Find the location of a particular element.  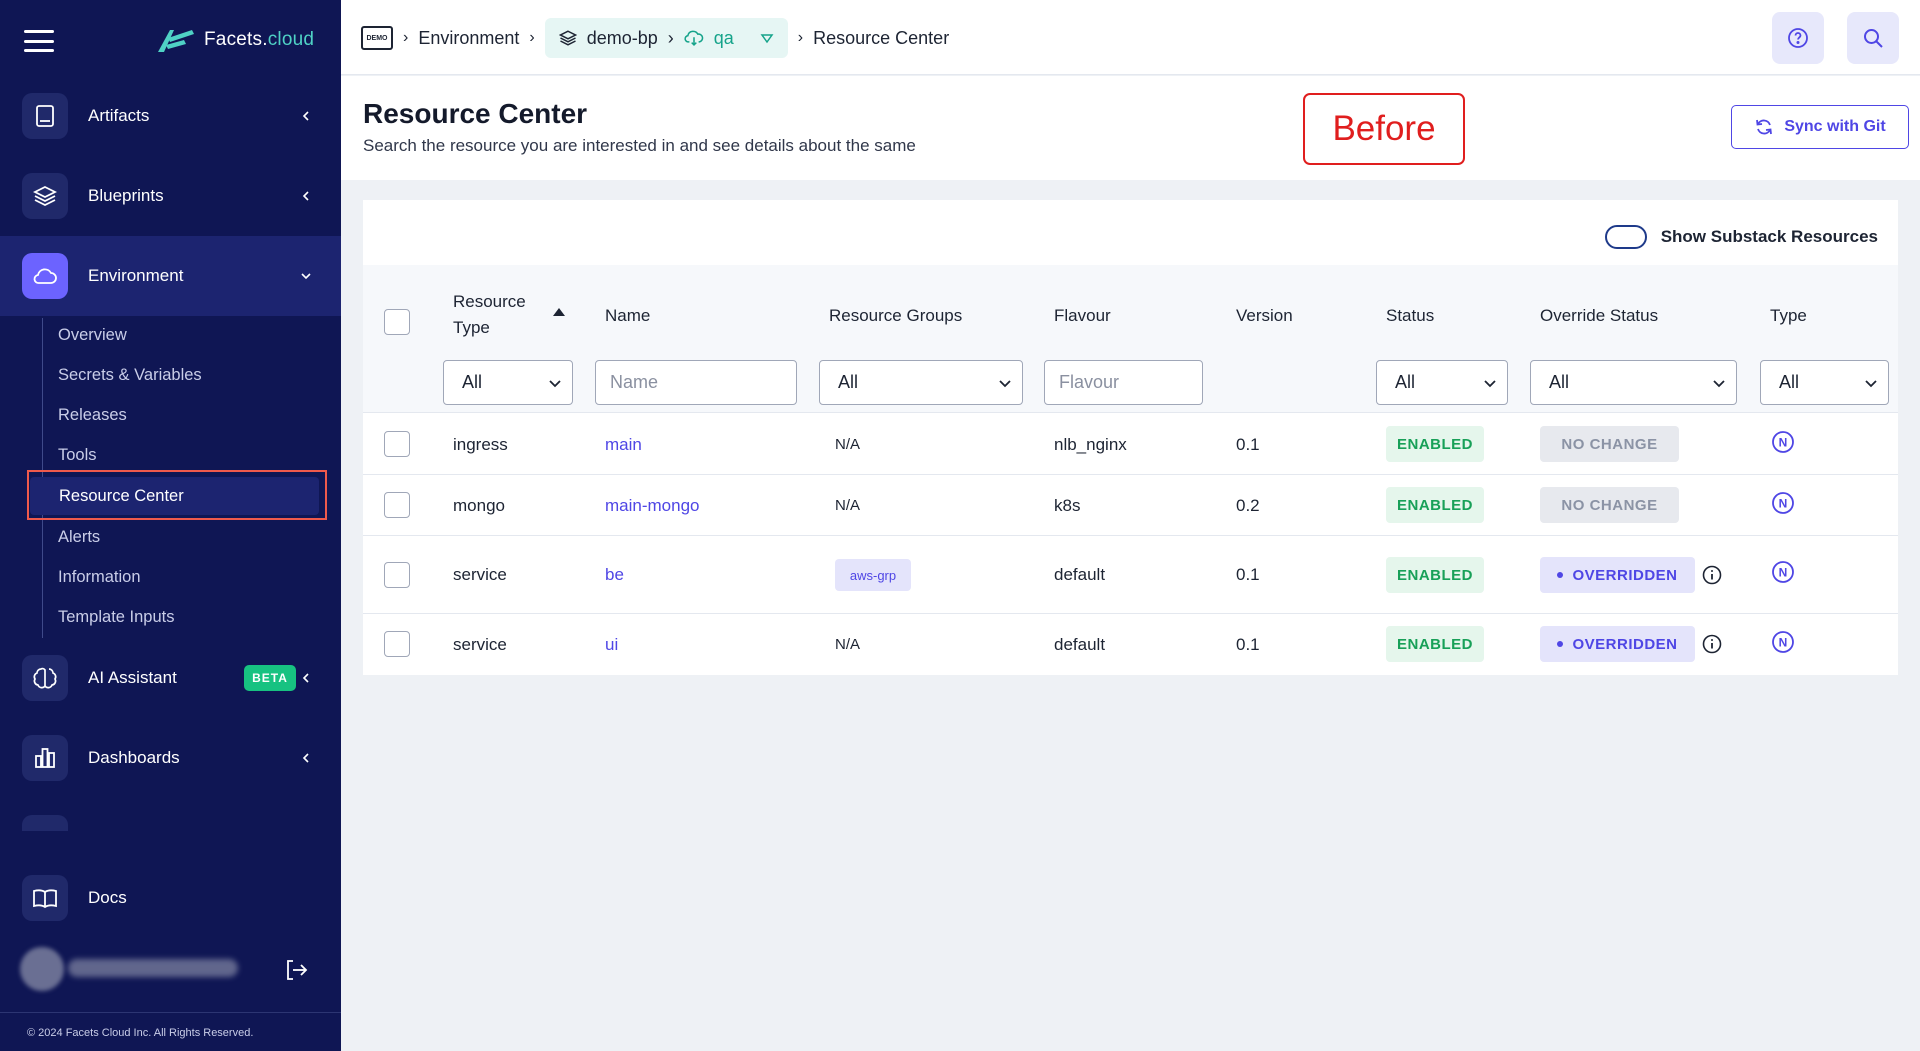

subnav-information: Information is located at coordinates (99, 577).